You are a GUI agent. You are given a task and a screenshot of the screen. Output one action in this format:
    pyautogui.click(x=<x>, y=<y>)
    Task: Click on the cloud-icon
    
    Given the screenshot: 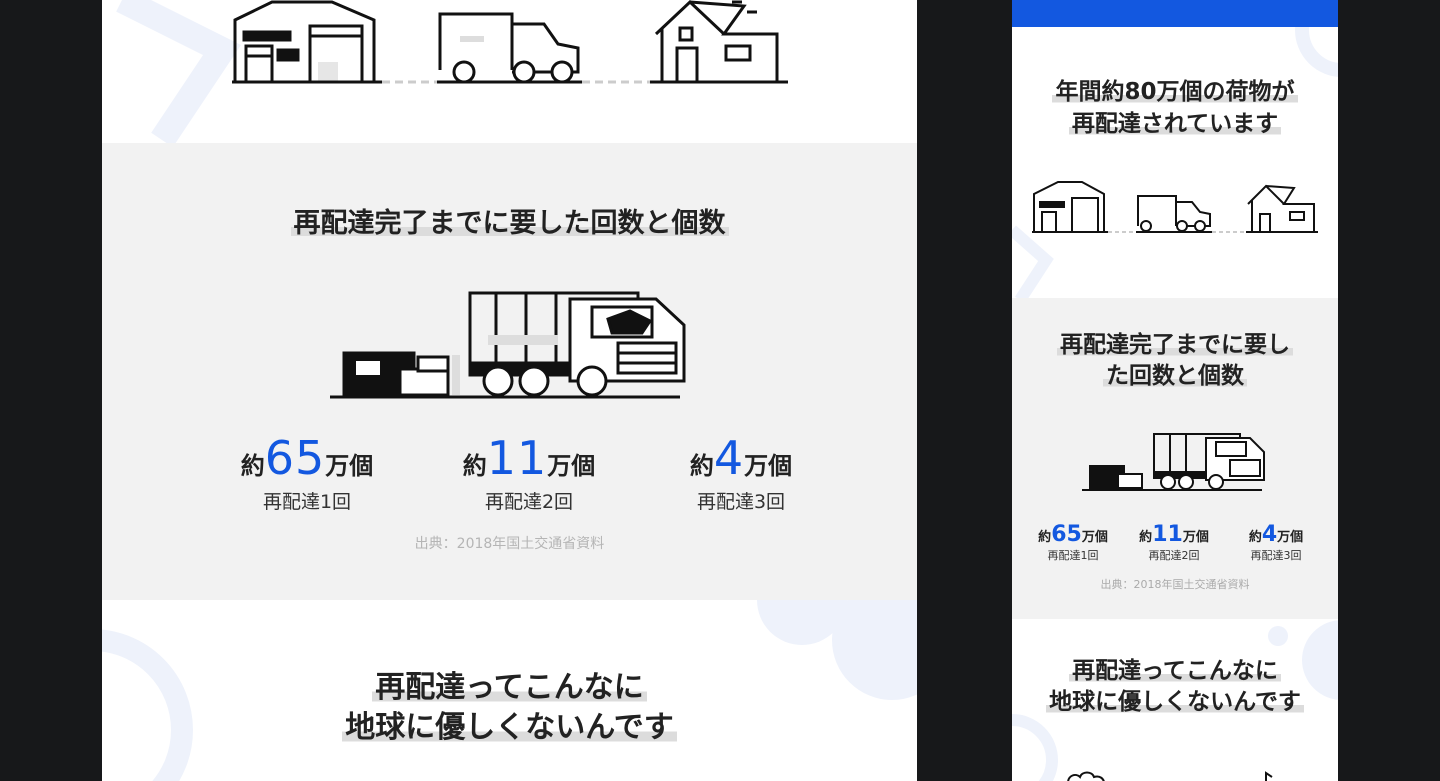 What is the action you would take?
    pyautogui.click(x=1086, y=776)
    